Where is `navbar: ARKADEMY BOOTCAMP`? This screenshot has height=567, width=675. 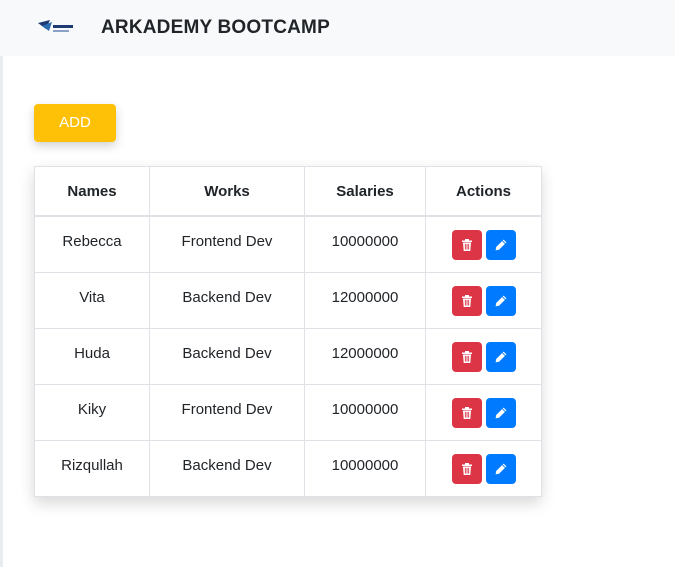 navbar: ARKADEMY BOOTCAMP is located at coordinates (337, 28).